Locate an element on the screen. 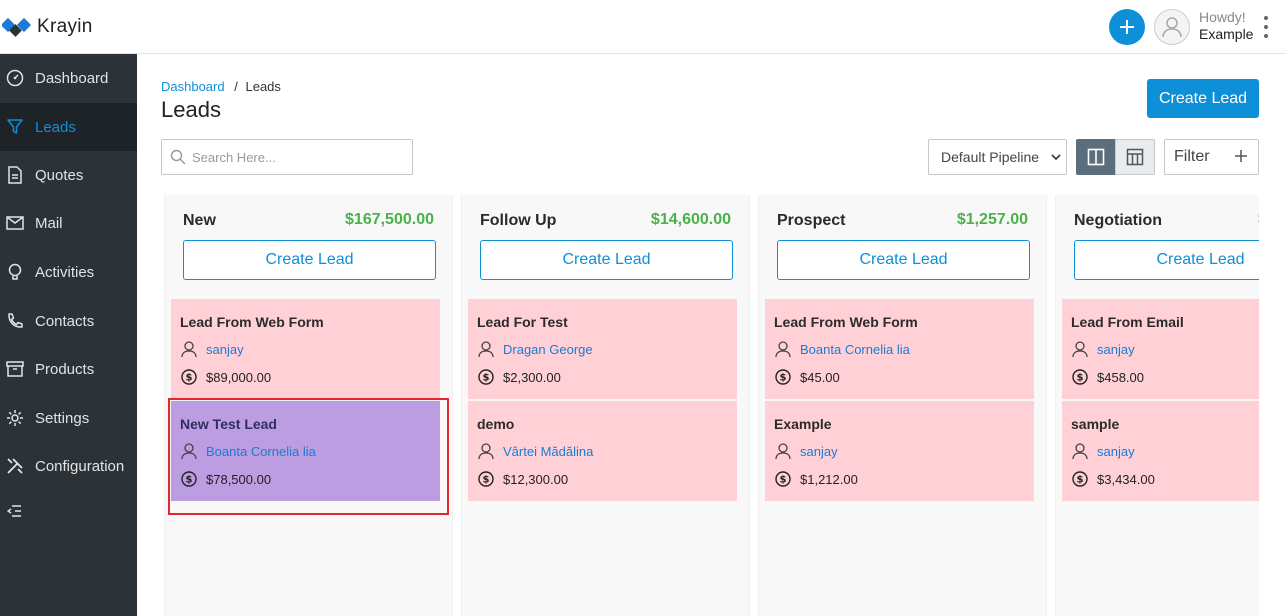  sidebar-item-activities: Activities is located at coordinates (68, 272).